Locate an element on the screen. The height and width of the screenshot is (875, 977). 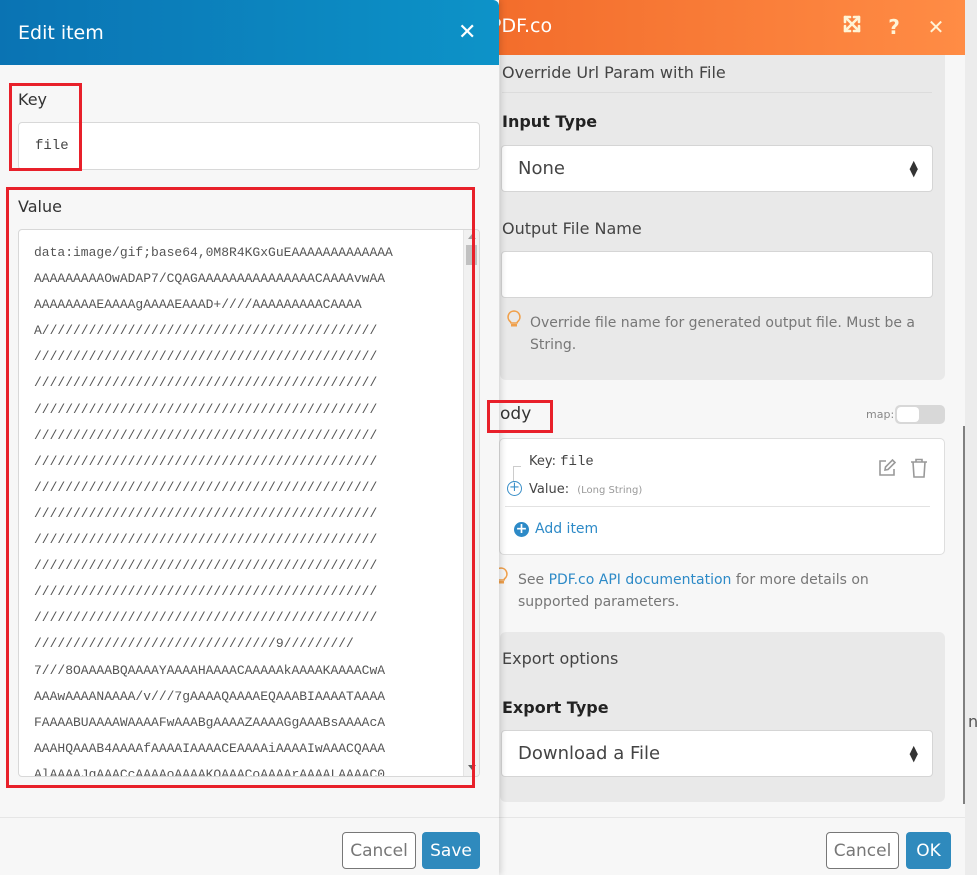
add-item-button: + Add item is located at coordinates (556, 529).